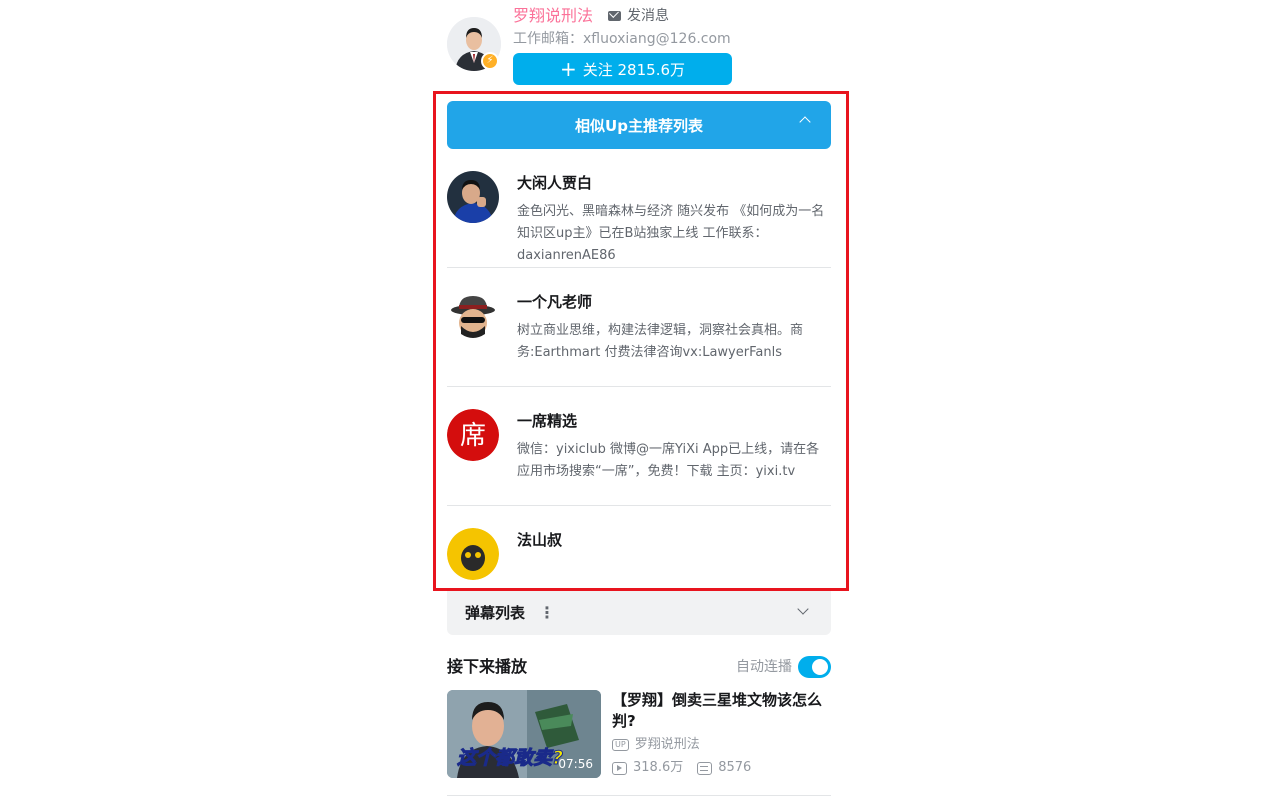 This screenshot has height=800, width=1280. Describe the element at coordinates (705, 768) in the screenshot. I see `danmaku-count-icon` at that location.